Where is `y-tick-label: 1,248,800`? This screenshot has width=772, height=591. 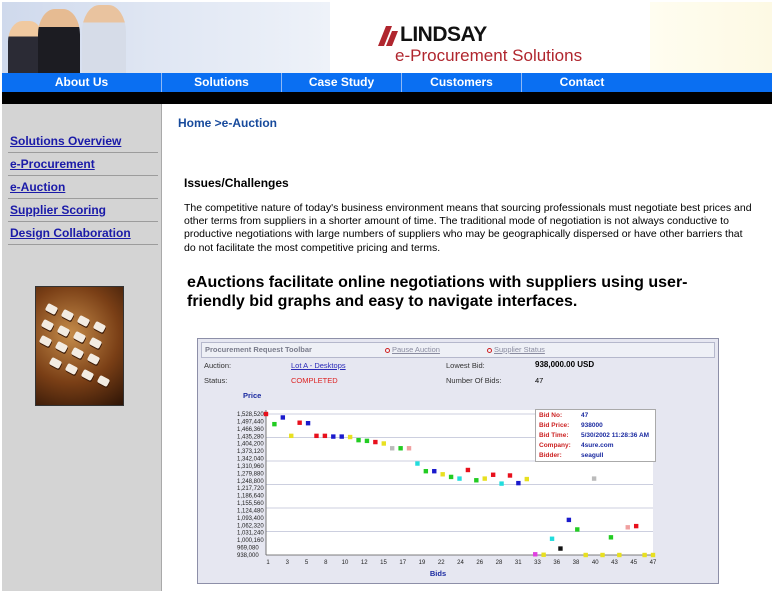
y-tick-label: 1,248,800 is located at coordinates (250, 482).